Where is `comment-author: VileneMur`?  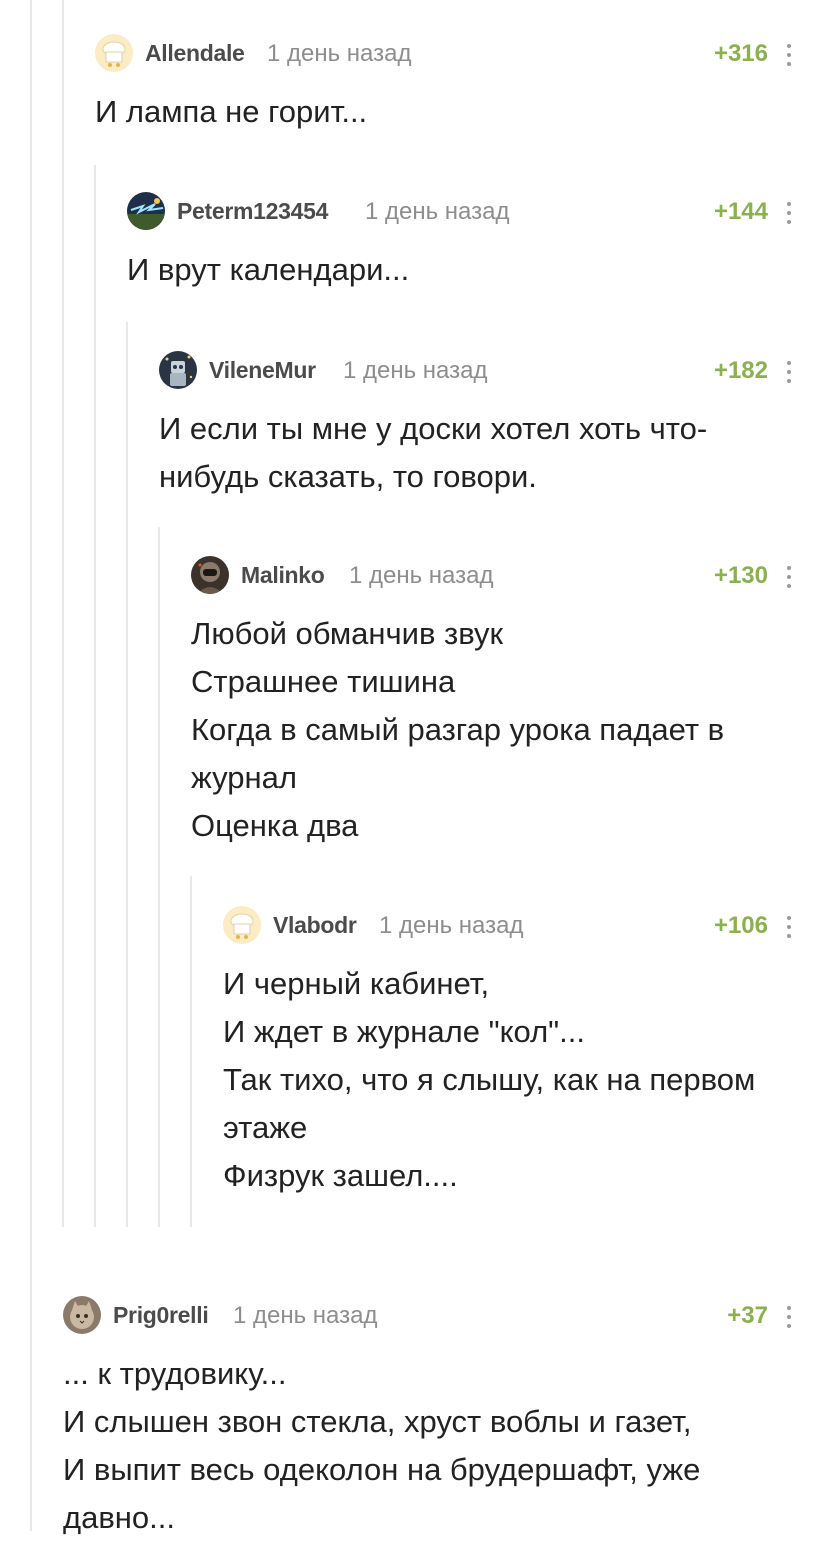
comment-author: VileneMur is located at coordinates (262, 370).